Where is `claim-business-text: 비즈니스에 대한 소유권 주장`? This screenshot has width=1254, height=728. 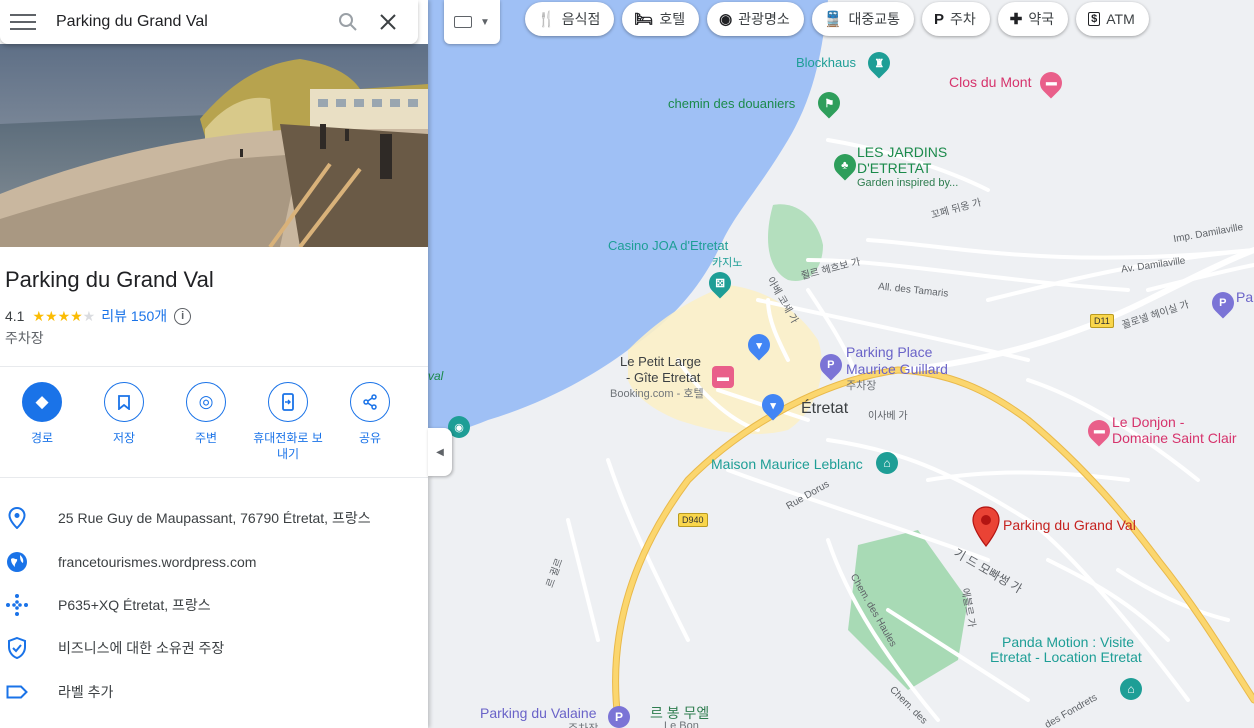
claim-business-text: 비즈니스에 대한 소유권 주장 is located at coordinates (141, 648).